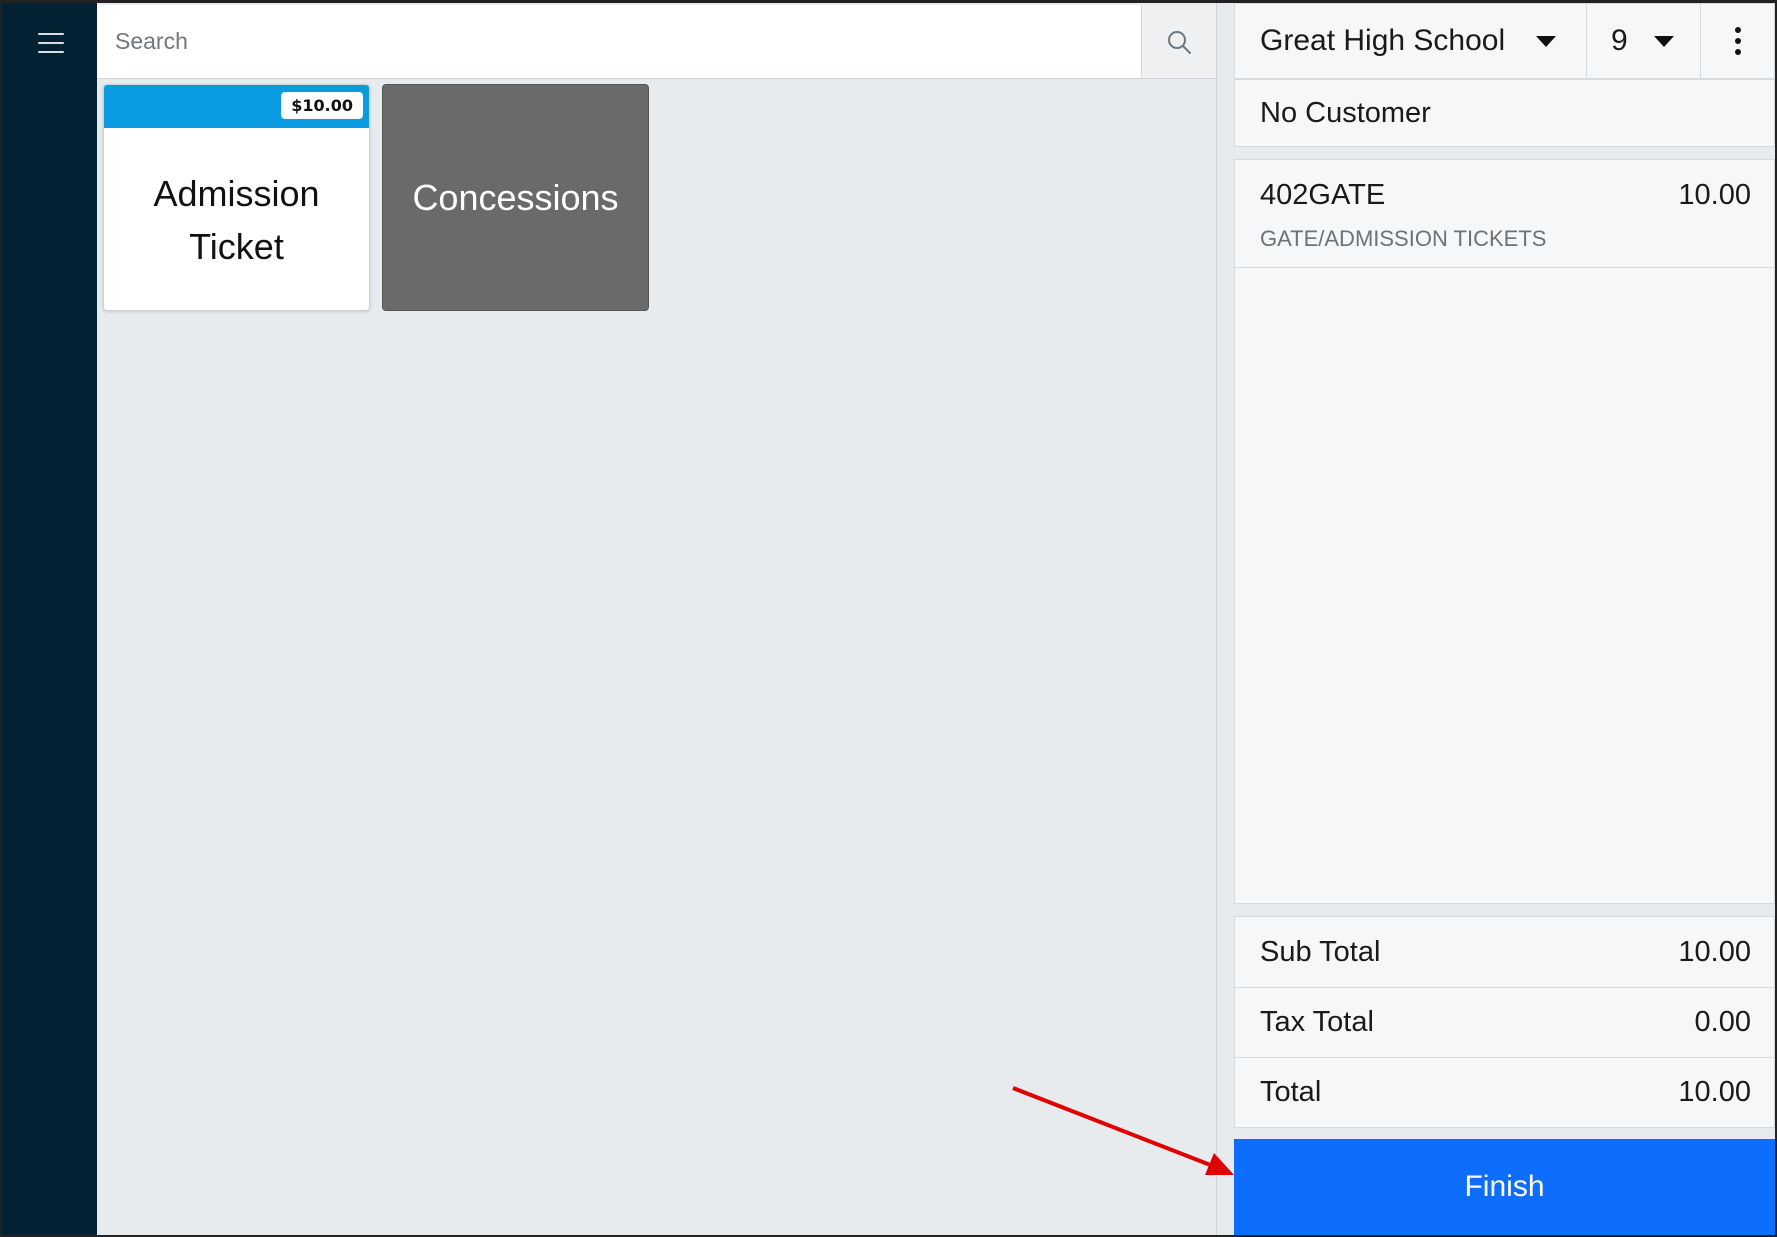 This screenshot has width=1777, height=1237. I want to click on search-bar, so click(656, 42).